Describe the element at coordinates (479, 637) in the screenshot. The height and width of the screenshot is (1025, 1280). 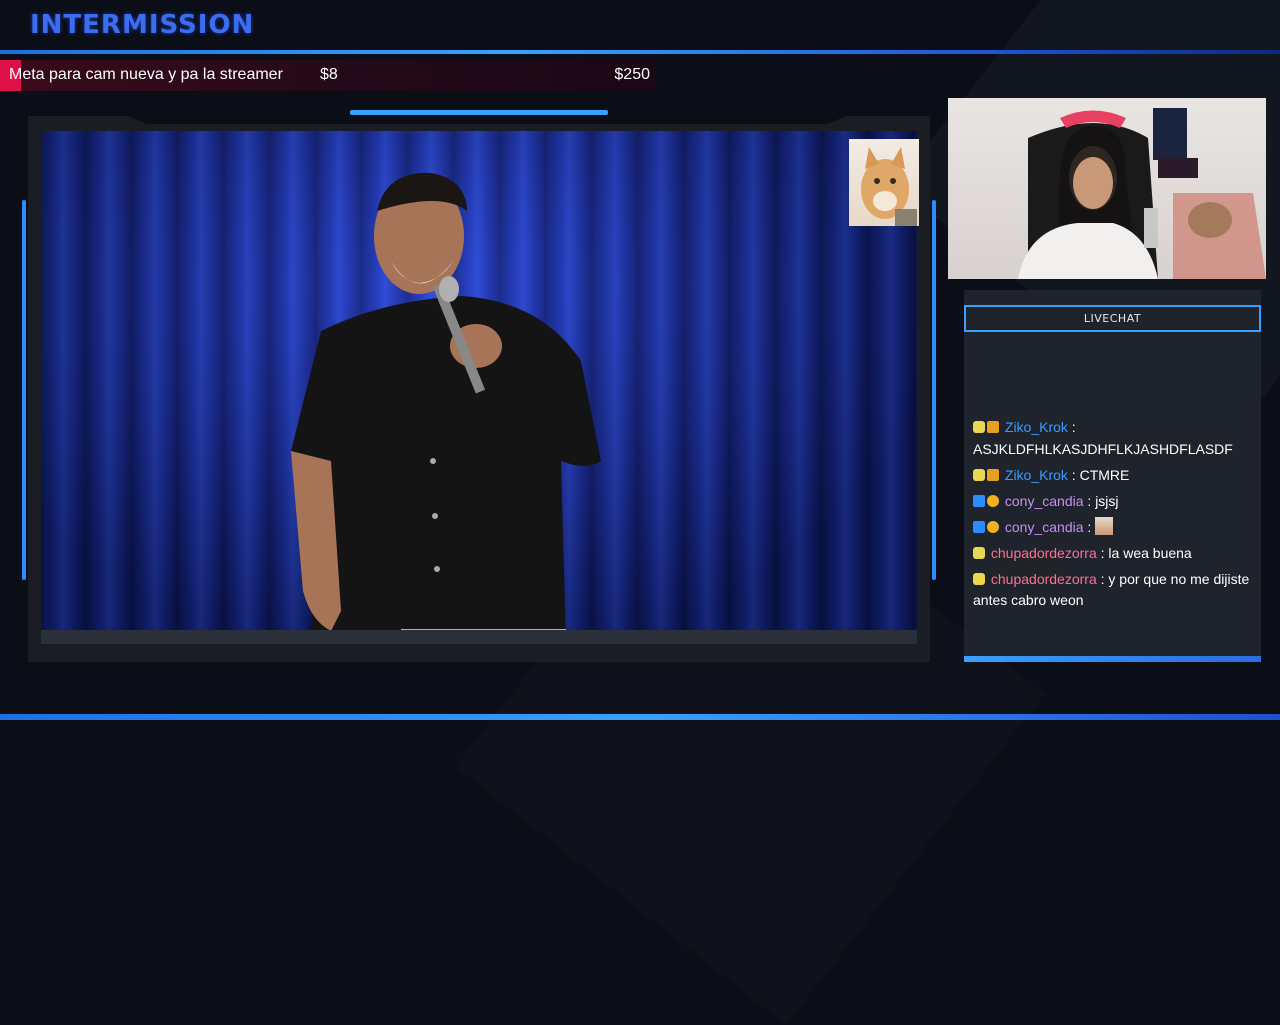
I see `stage-floor` at that location.